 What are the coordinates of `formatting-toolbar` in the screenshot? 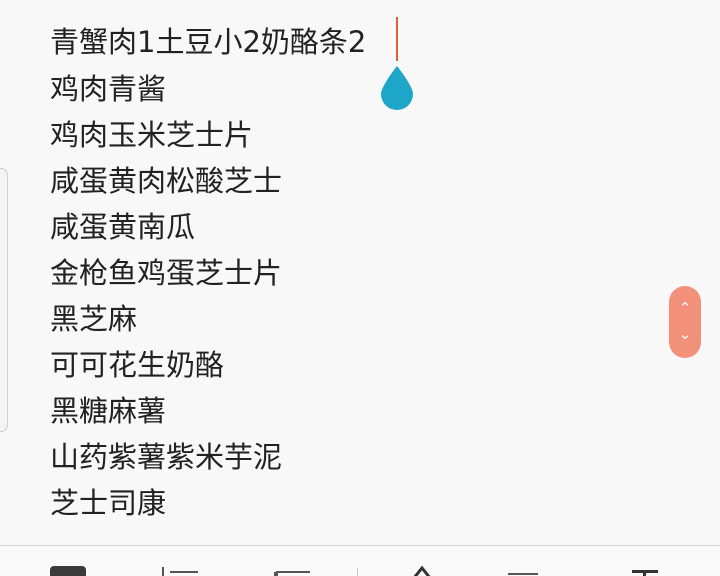 It's located at (360, 560).